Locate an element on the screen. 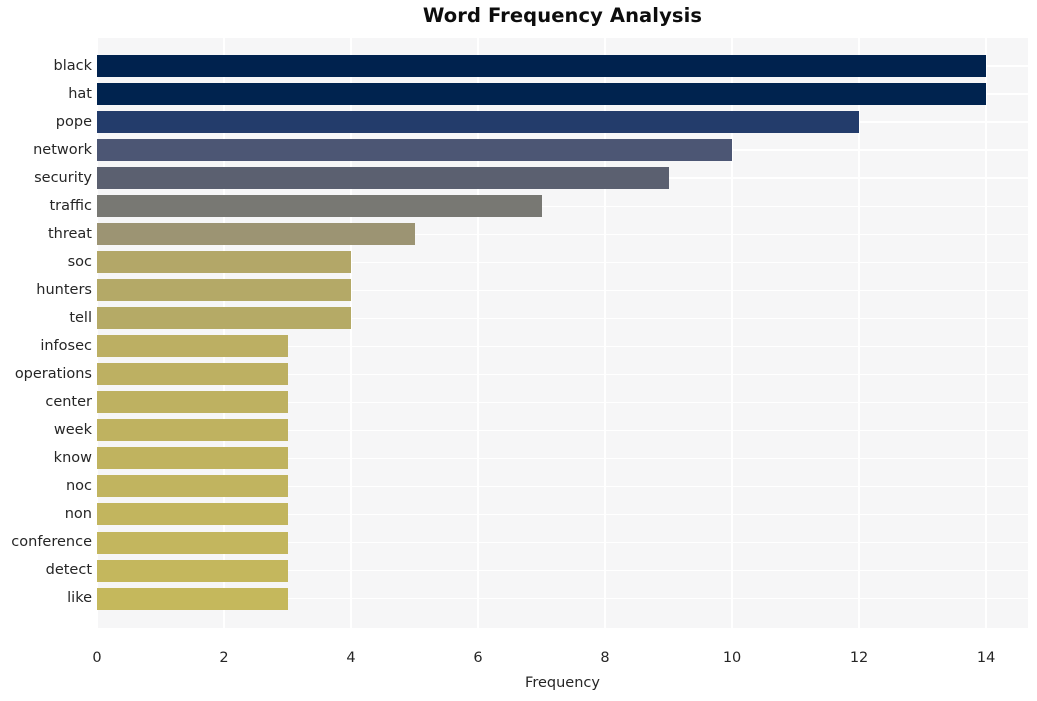 The image size is (1037, 701). y-tick-label-non: non is located at coordinates (78, 513).